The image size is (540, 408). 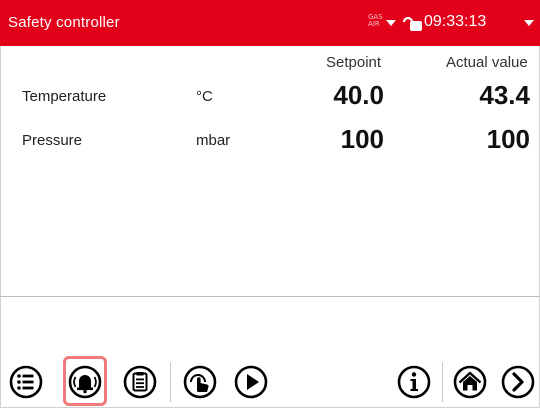 What do you see at coordinates (26, 382) in the screenshot?
I see `menu-icon` at bounding box center [26, 382].